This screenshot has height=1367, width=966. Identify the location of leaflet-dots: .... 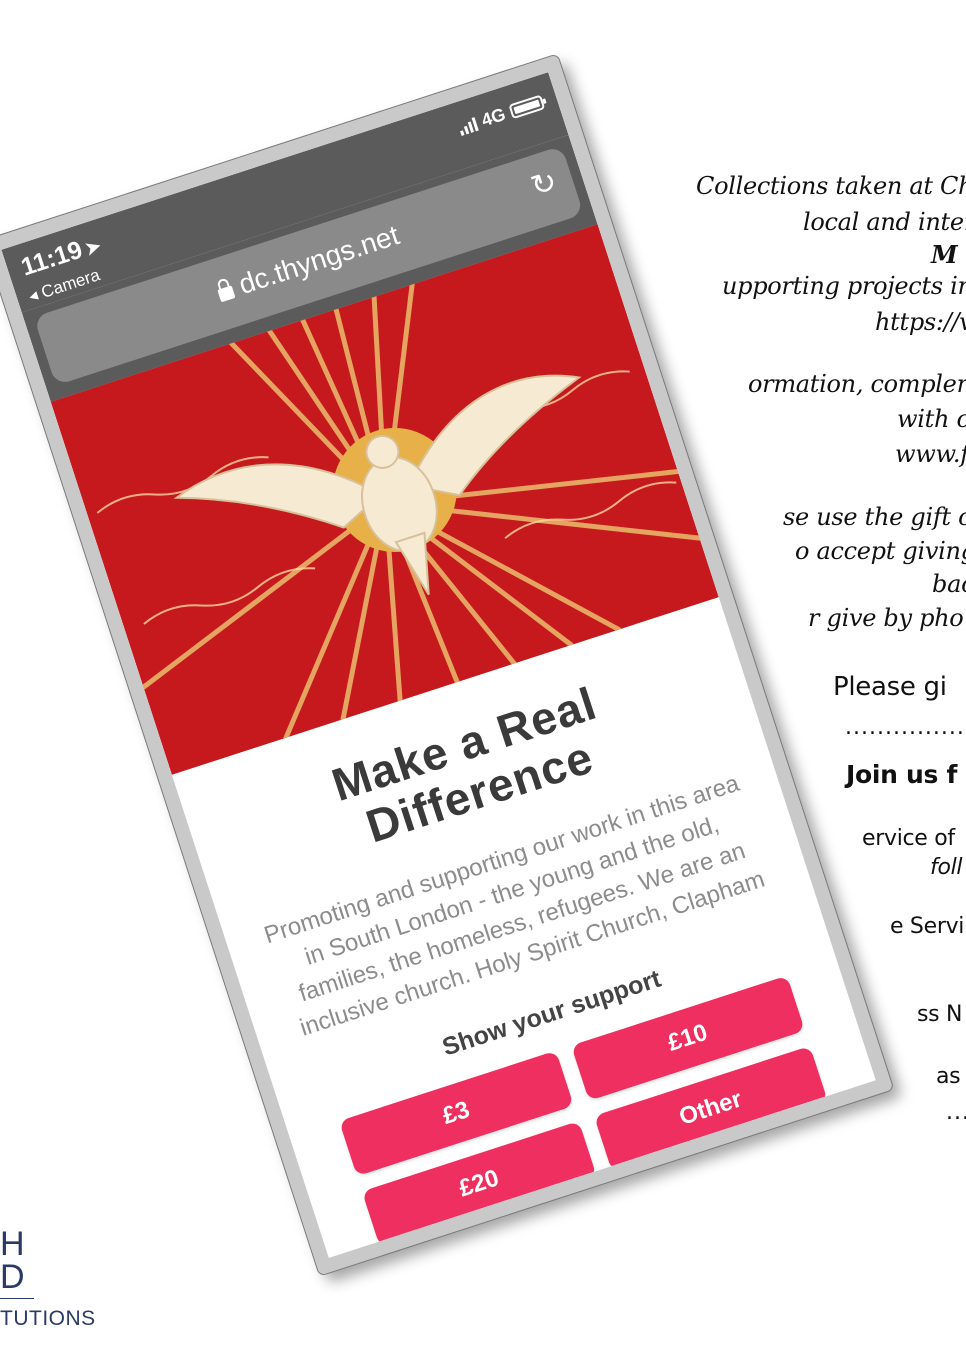
(956, 1112).